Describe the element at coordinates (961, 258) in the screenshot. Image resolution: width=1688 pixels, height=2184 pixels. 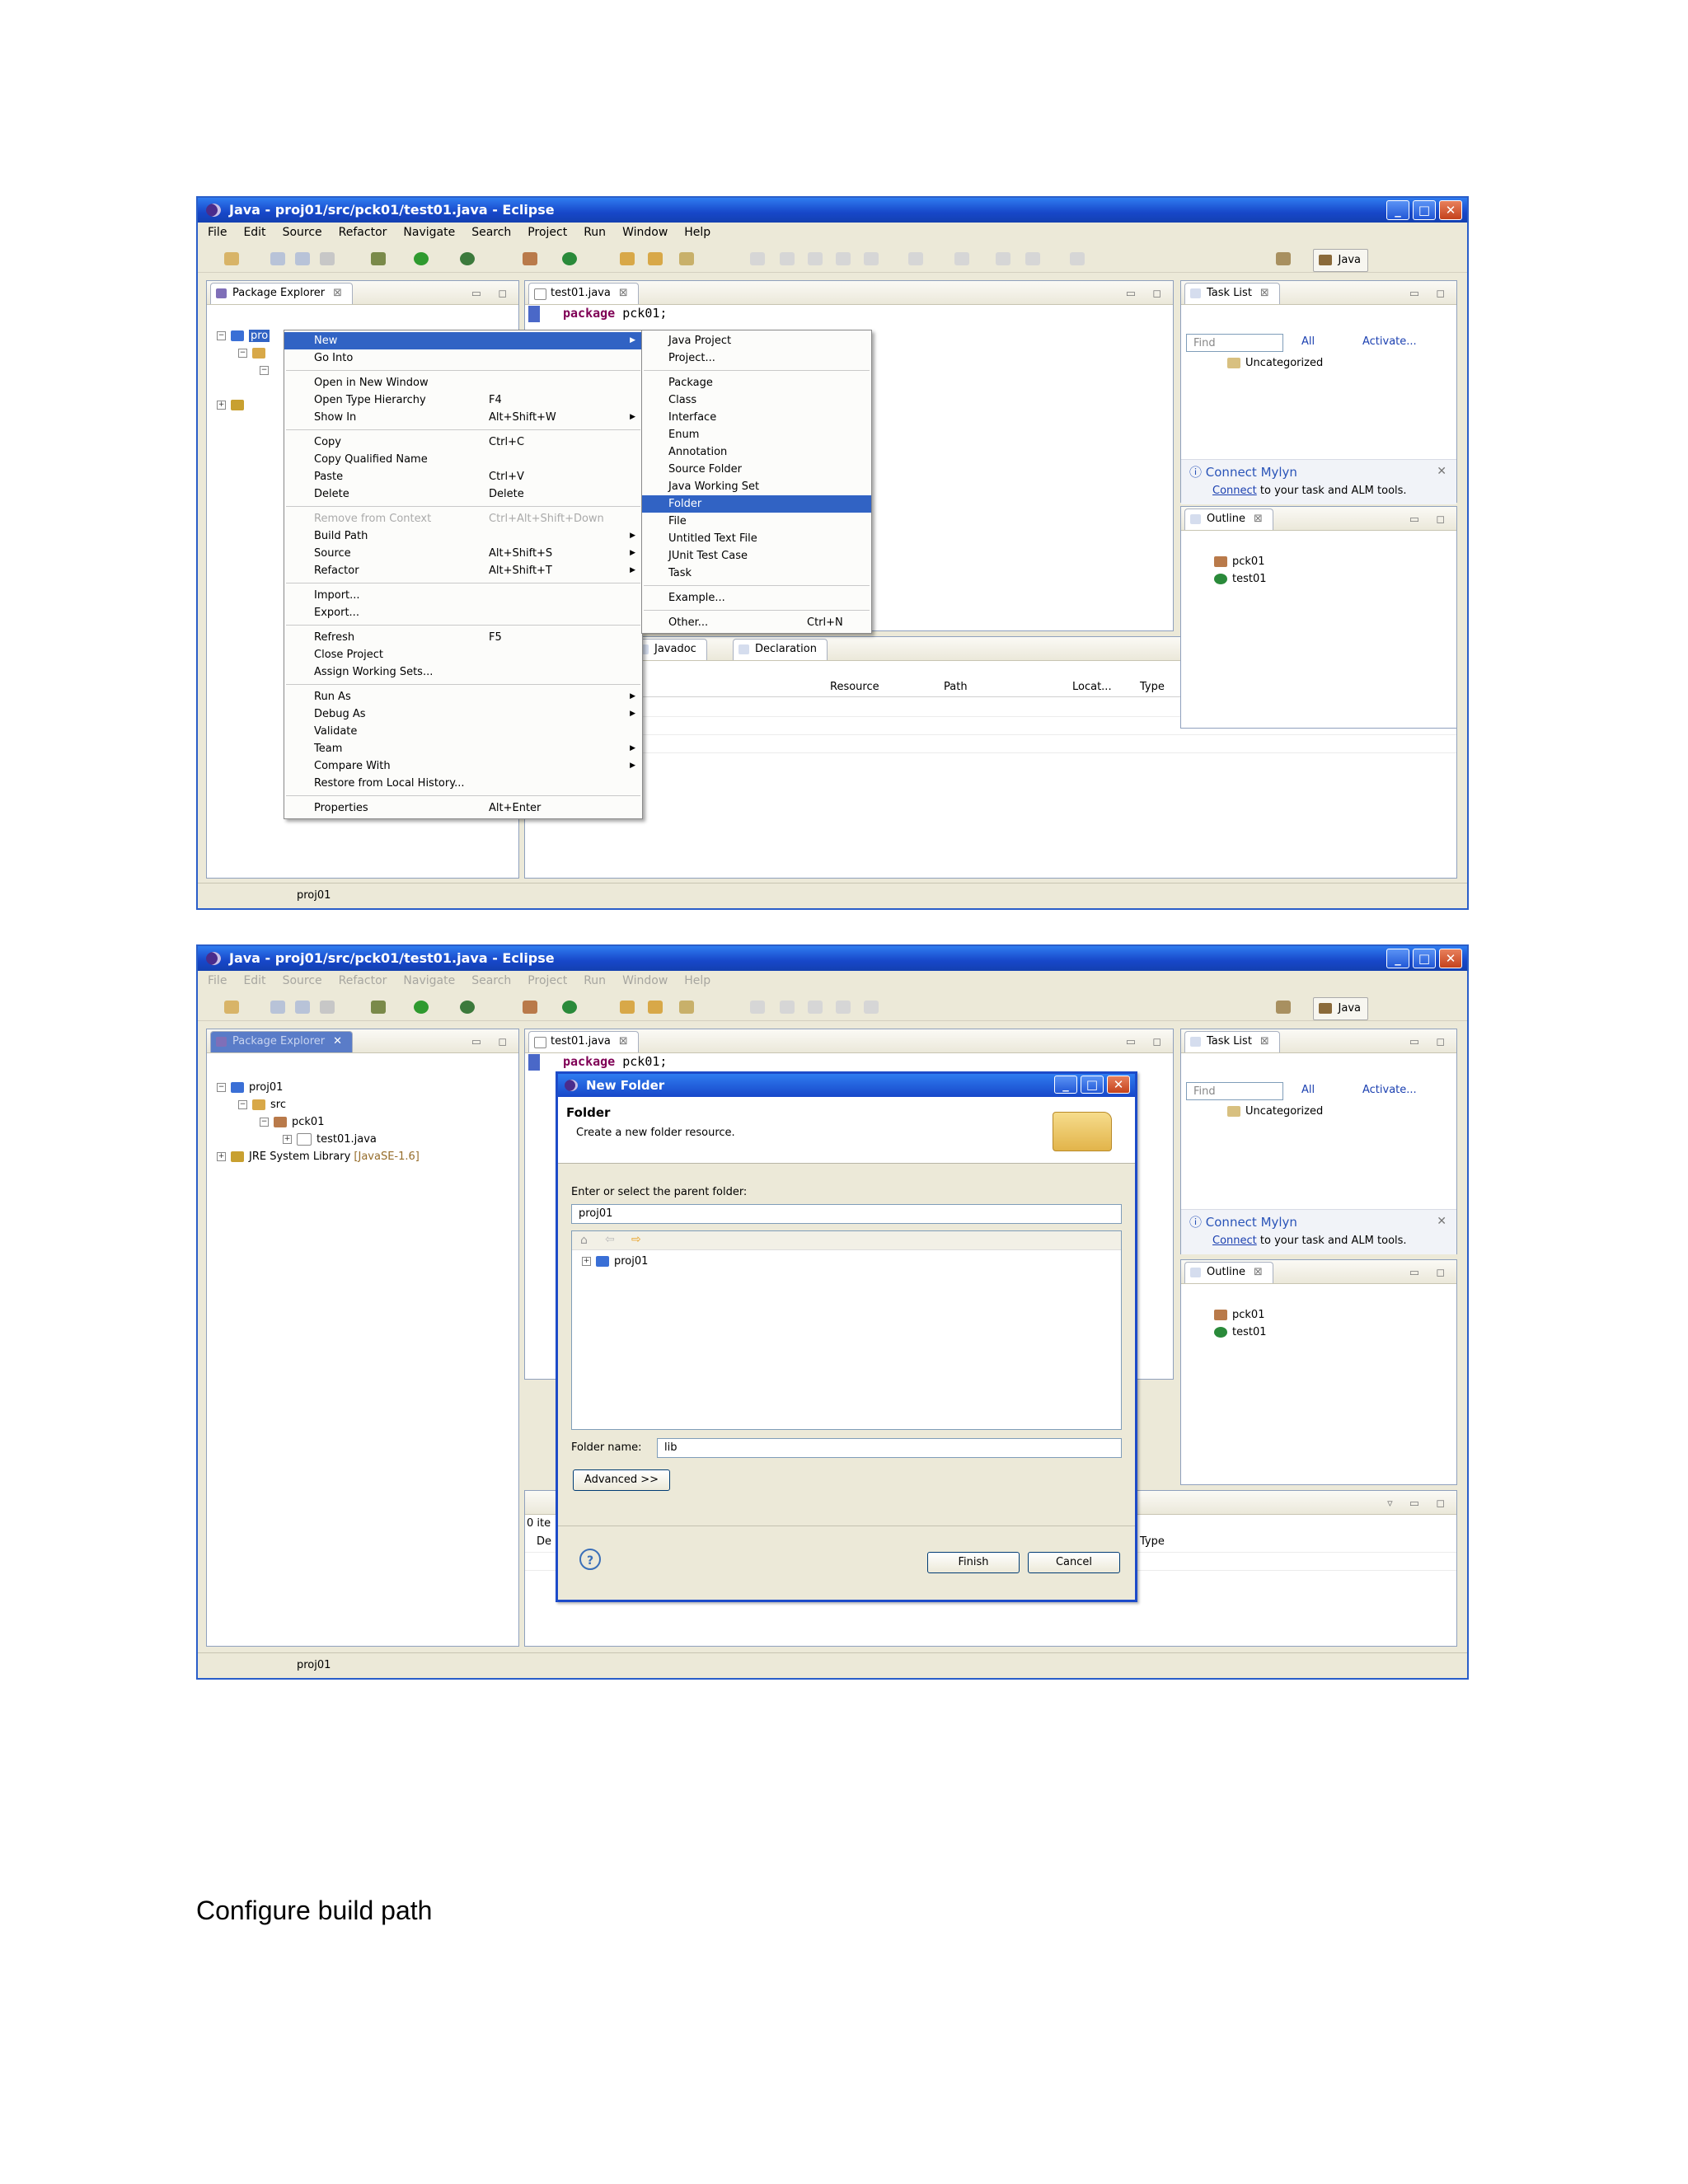
I see `prev-annotation-icon` at that location.